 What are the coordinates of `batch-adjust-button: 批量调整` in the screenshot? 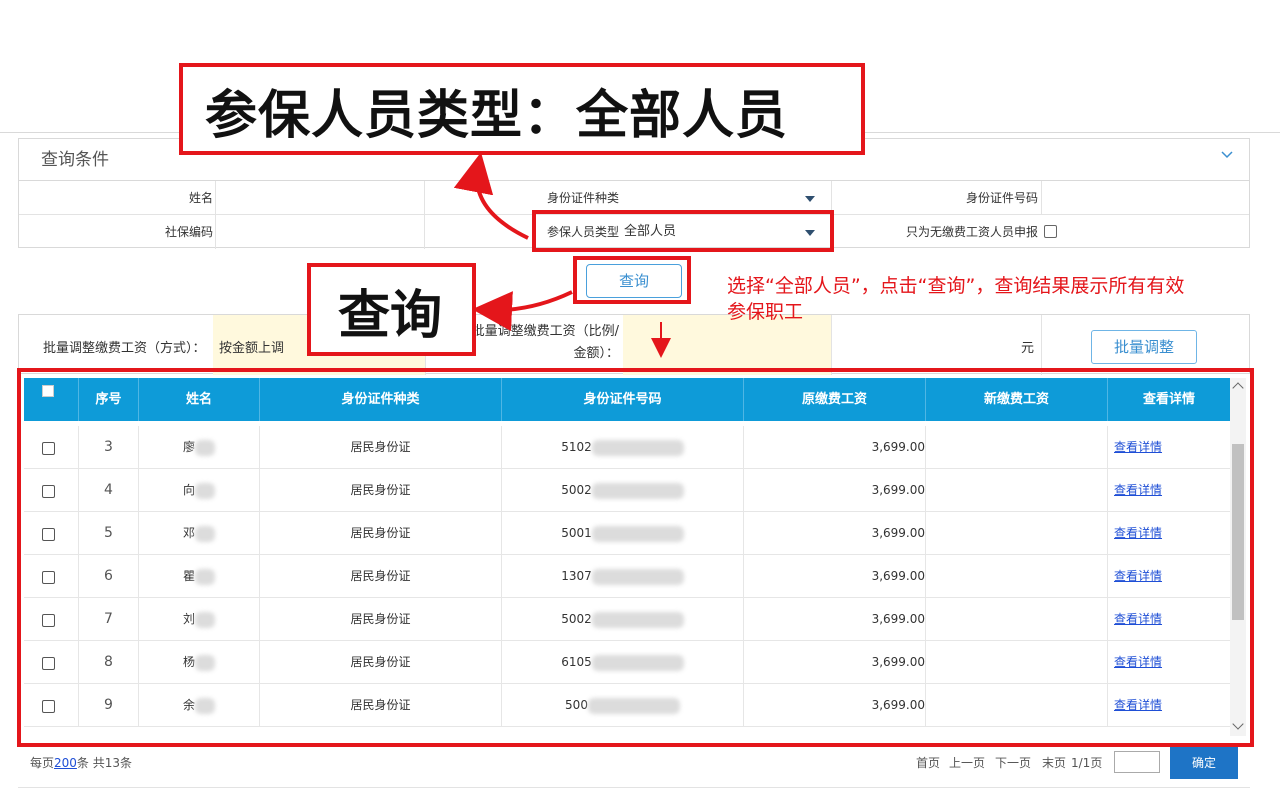 It's located at (1144, 347).